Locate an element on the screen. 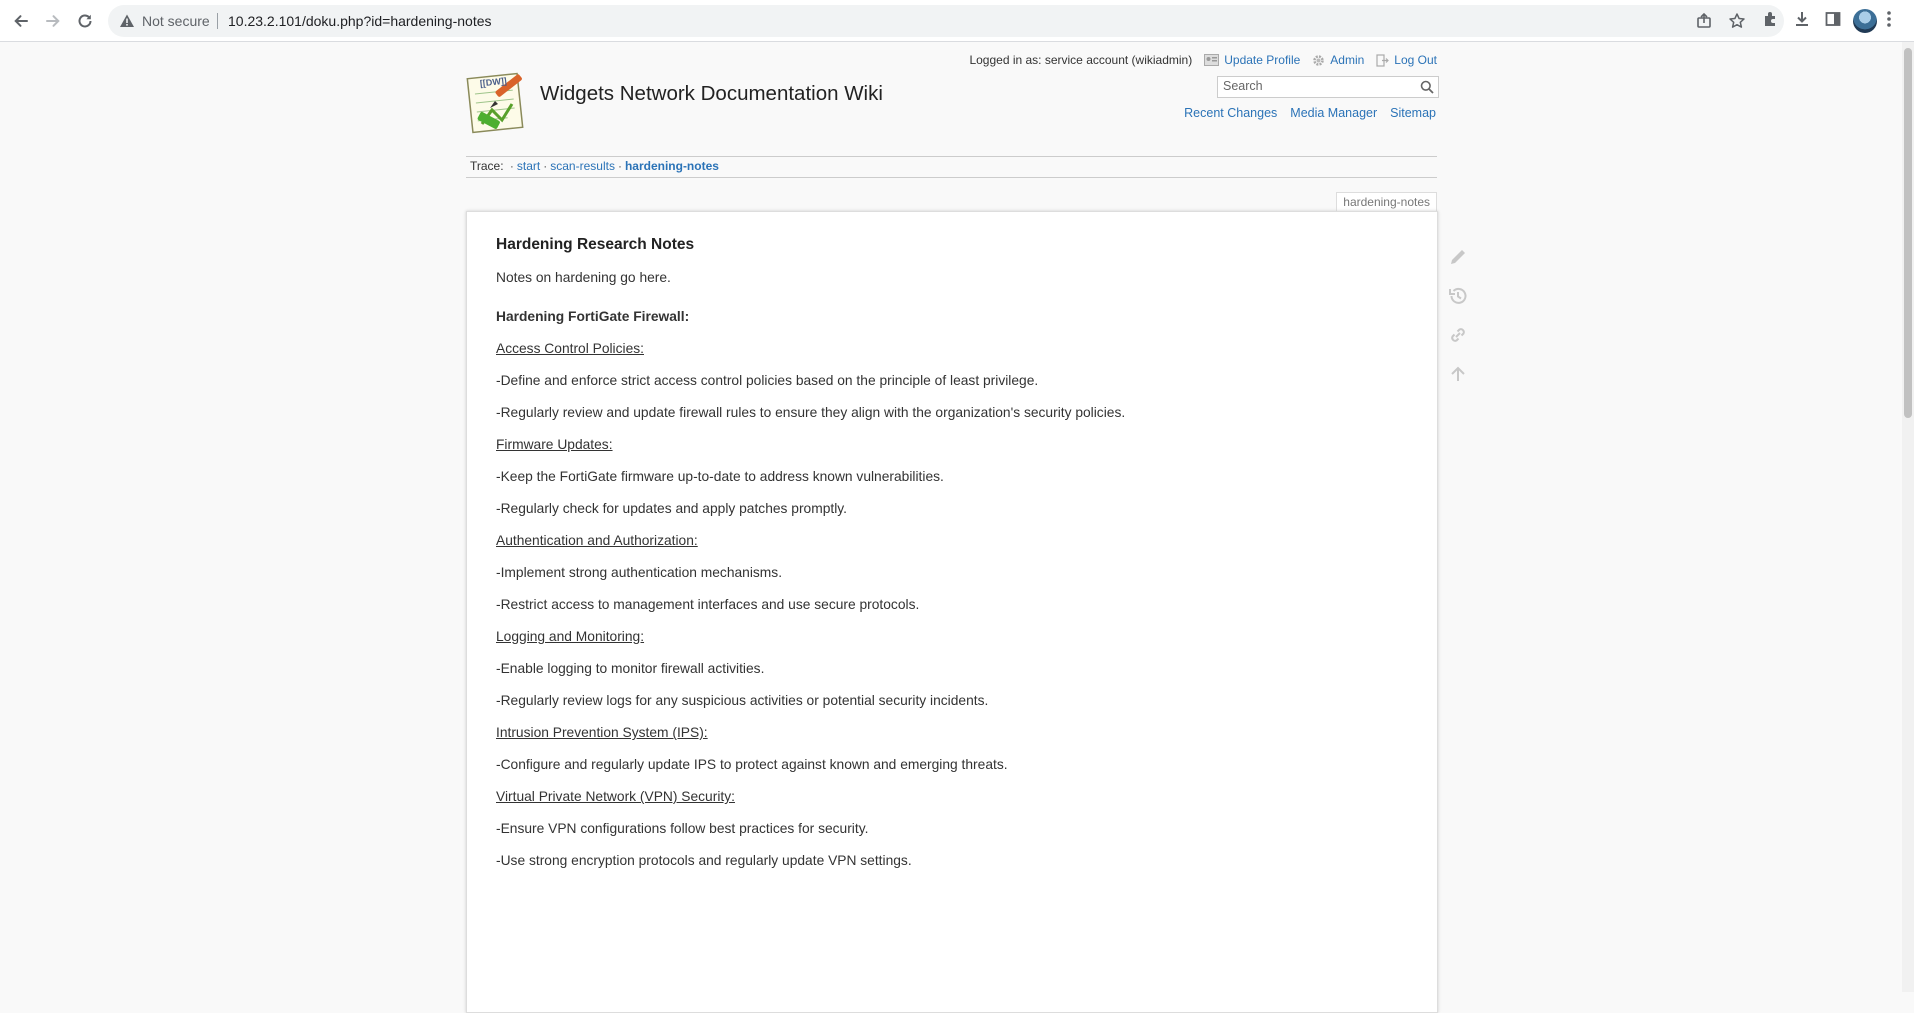  url-text: 10.23.2.101/doku.php?id=hardening-notes is located at coordinates (360, 21).